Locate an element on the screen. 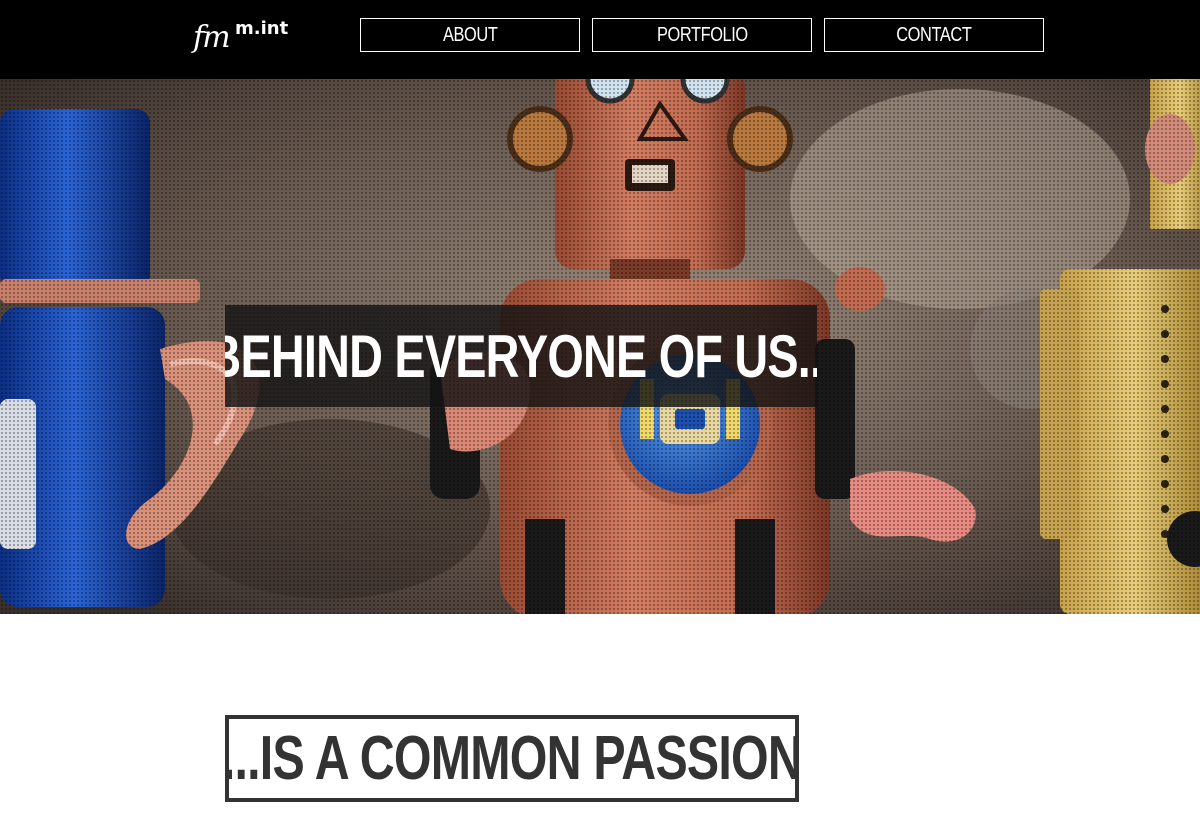  logo-mark: fm is located at coordinates (212, 37).